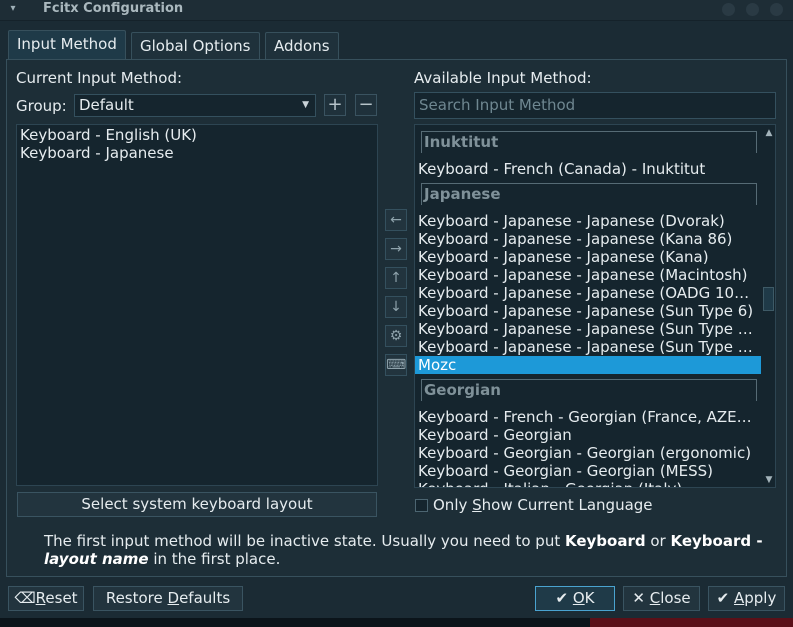 Image resolution: width=793 pixels, height=627 pixels. What do you see at coordinates (588, 483) in the screenshot?
I see `list-item: Keyboard - Italian - Georgian (Italy)` at bounding box center [588, 483].